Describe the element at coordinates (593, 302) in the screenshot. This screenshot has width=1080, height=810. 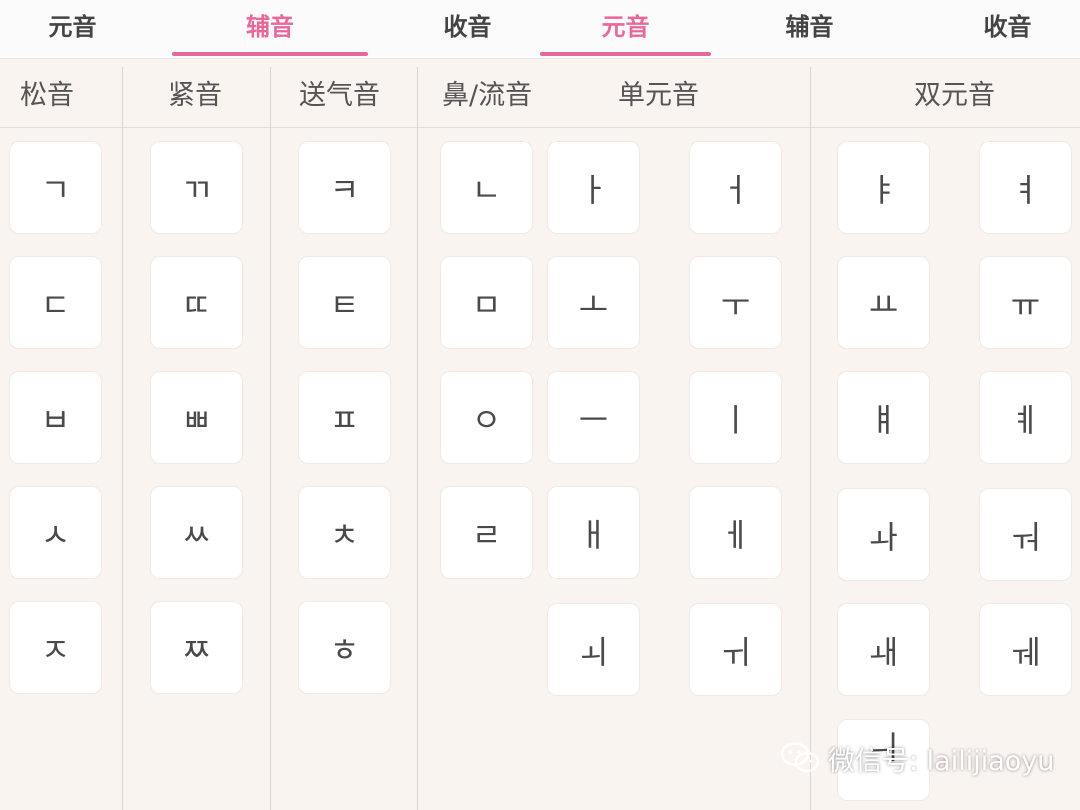
I see `key-monophthong: ㅗ` at that location.